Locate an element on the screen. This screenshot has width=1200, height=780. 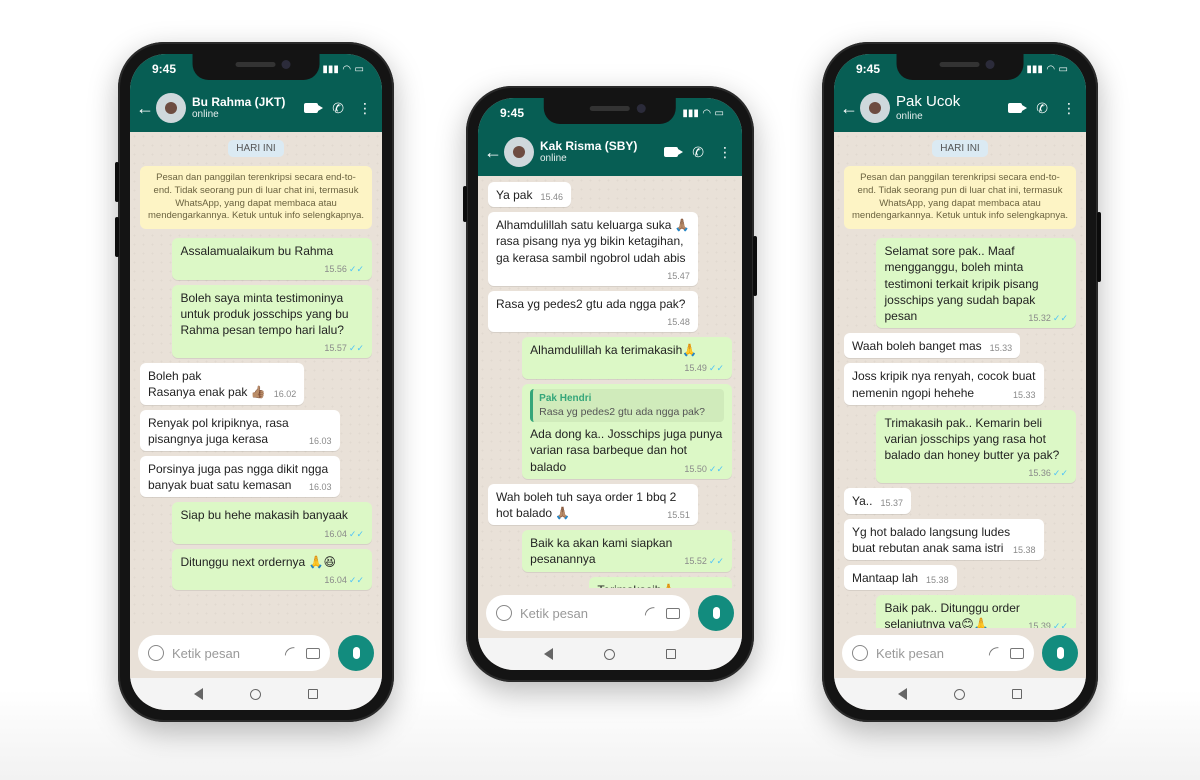
message-meta: 15.36 ✓✓ is located at coordinates (1048, 473).